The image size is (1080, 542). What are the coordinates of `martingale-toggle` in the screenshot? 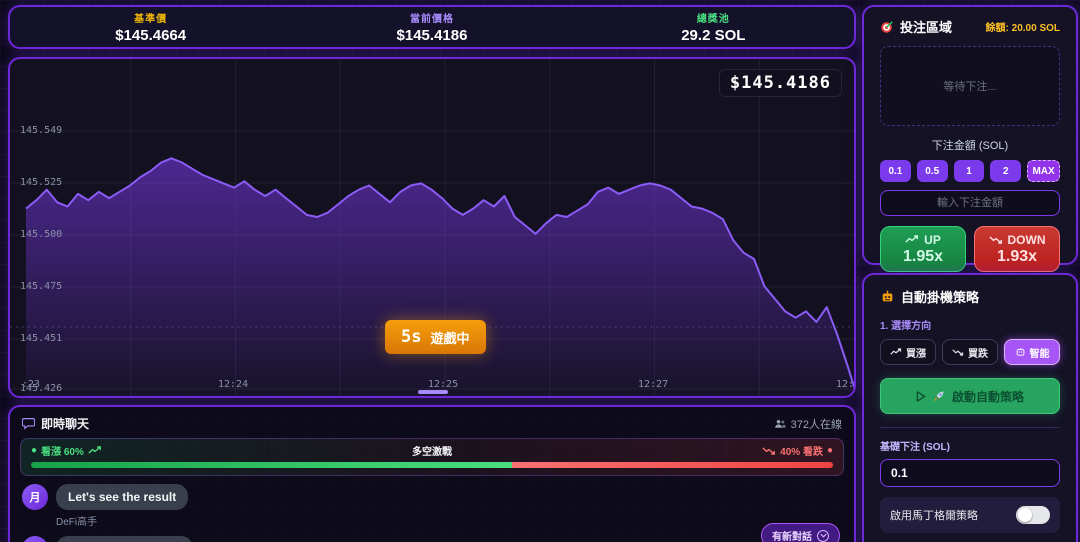 It's located at (1033, 515).